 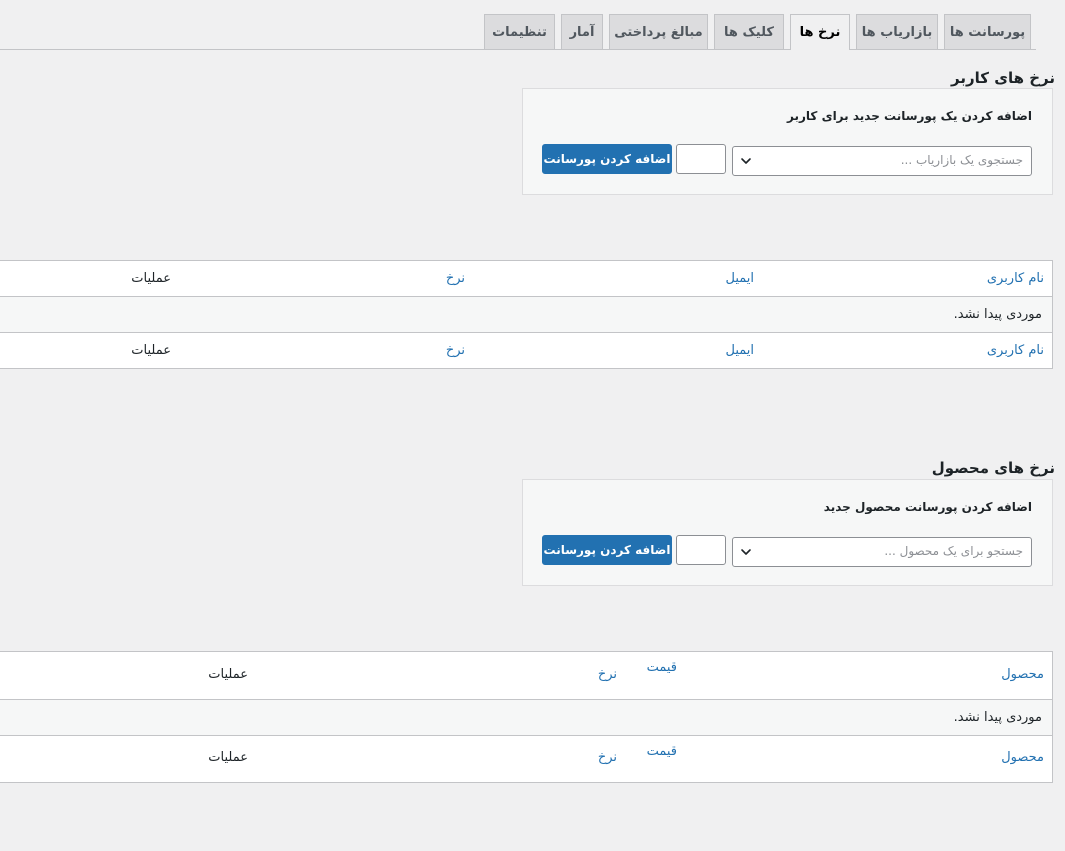 What do you see at coordinates (1003, 78) in the screenshot?
I see `user-rates-title: نرخ های کاربر` at bounding box center [1003, 78].